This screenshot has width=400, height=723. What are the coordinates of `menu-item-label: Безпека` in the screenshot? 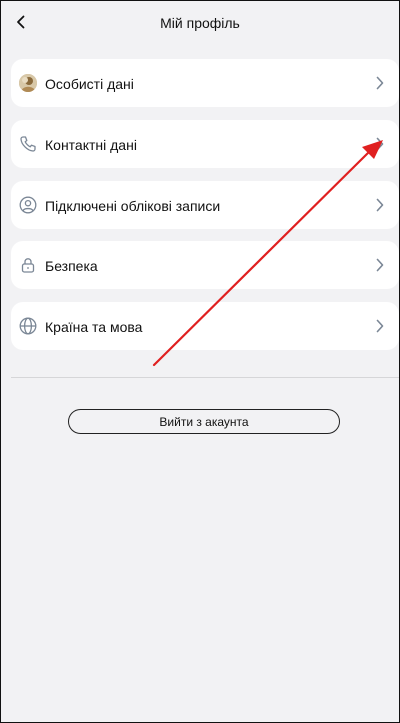 It's located at (71, 266).